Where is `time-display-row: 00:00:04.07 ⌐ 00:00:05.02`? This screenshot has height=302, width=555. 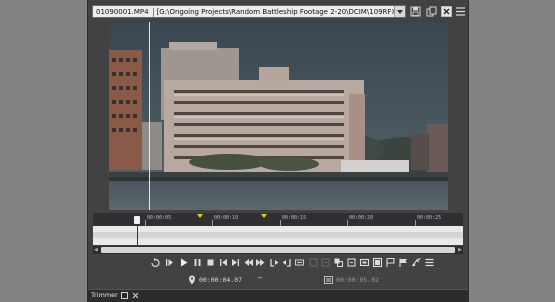 time-display-row: 00:00:04.07 ⌐ 00:00:05.02 is located at coordinates (278, 280).